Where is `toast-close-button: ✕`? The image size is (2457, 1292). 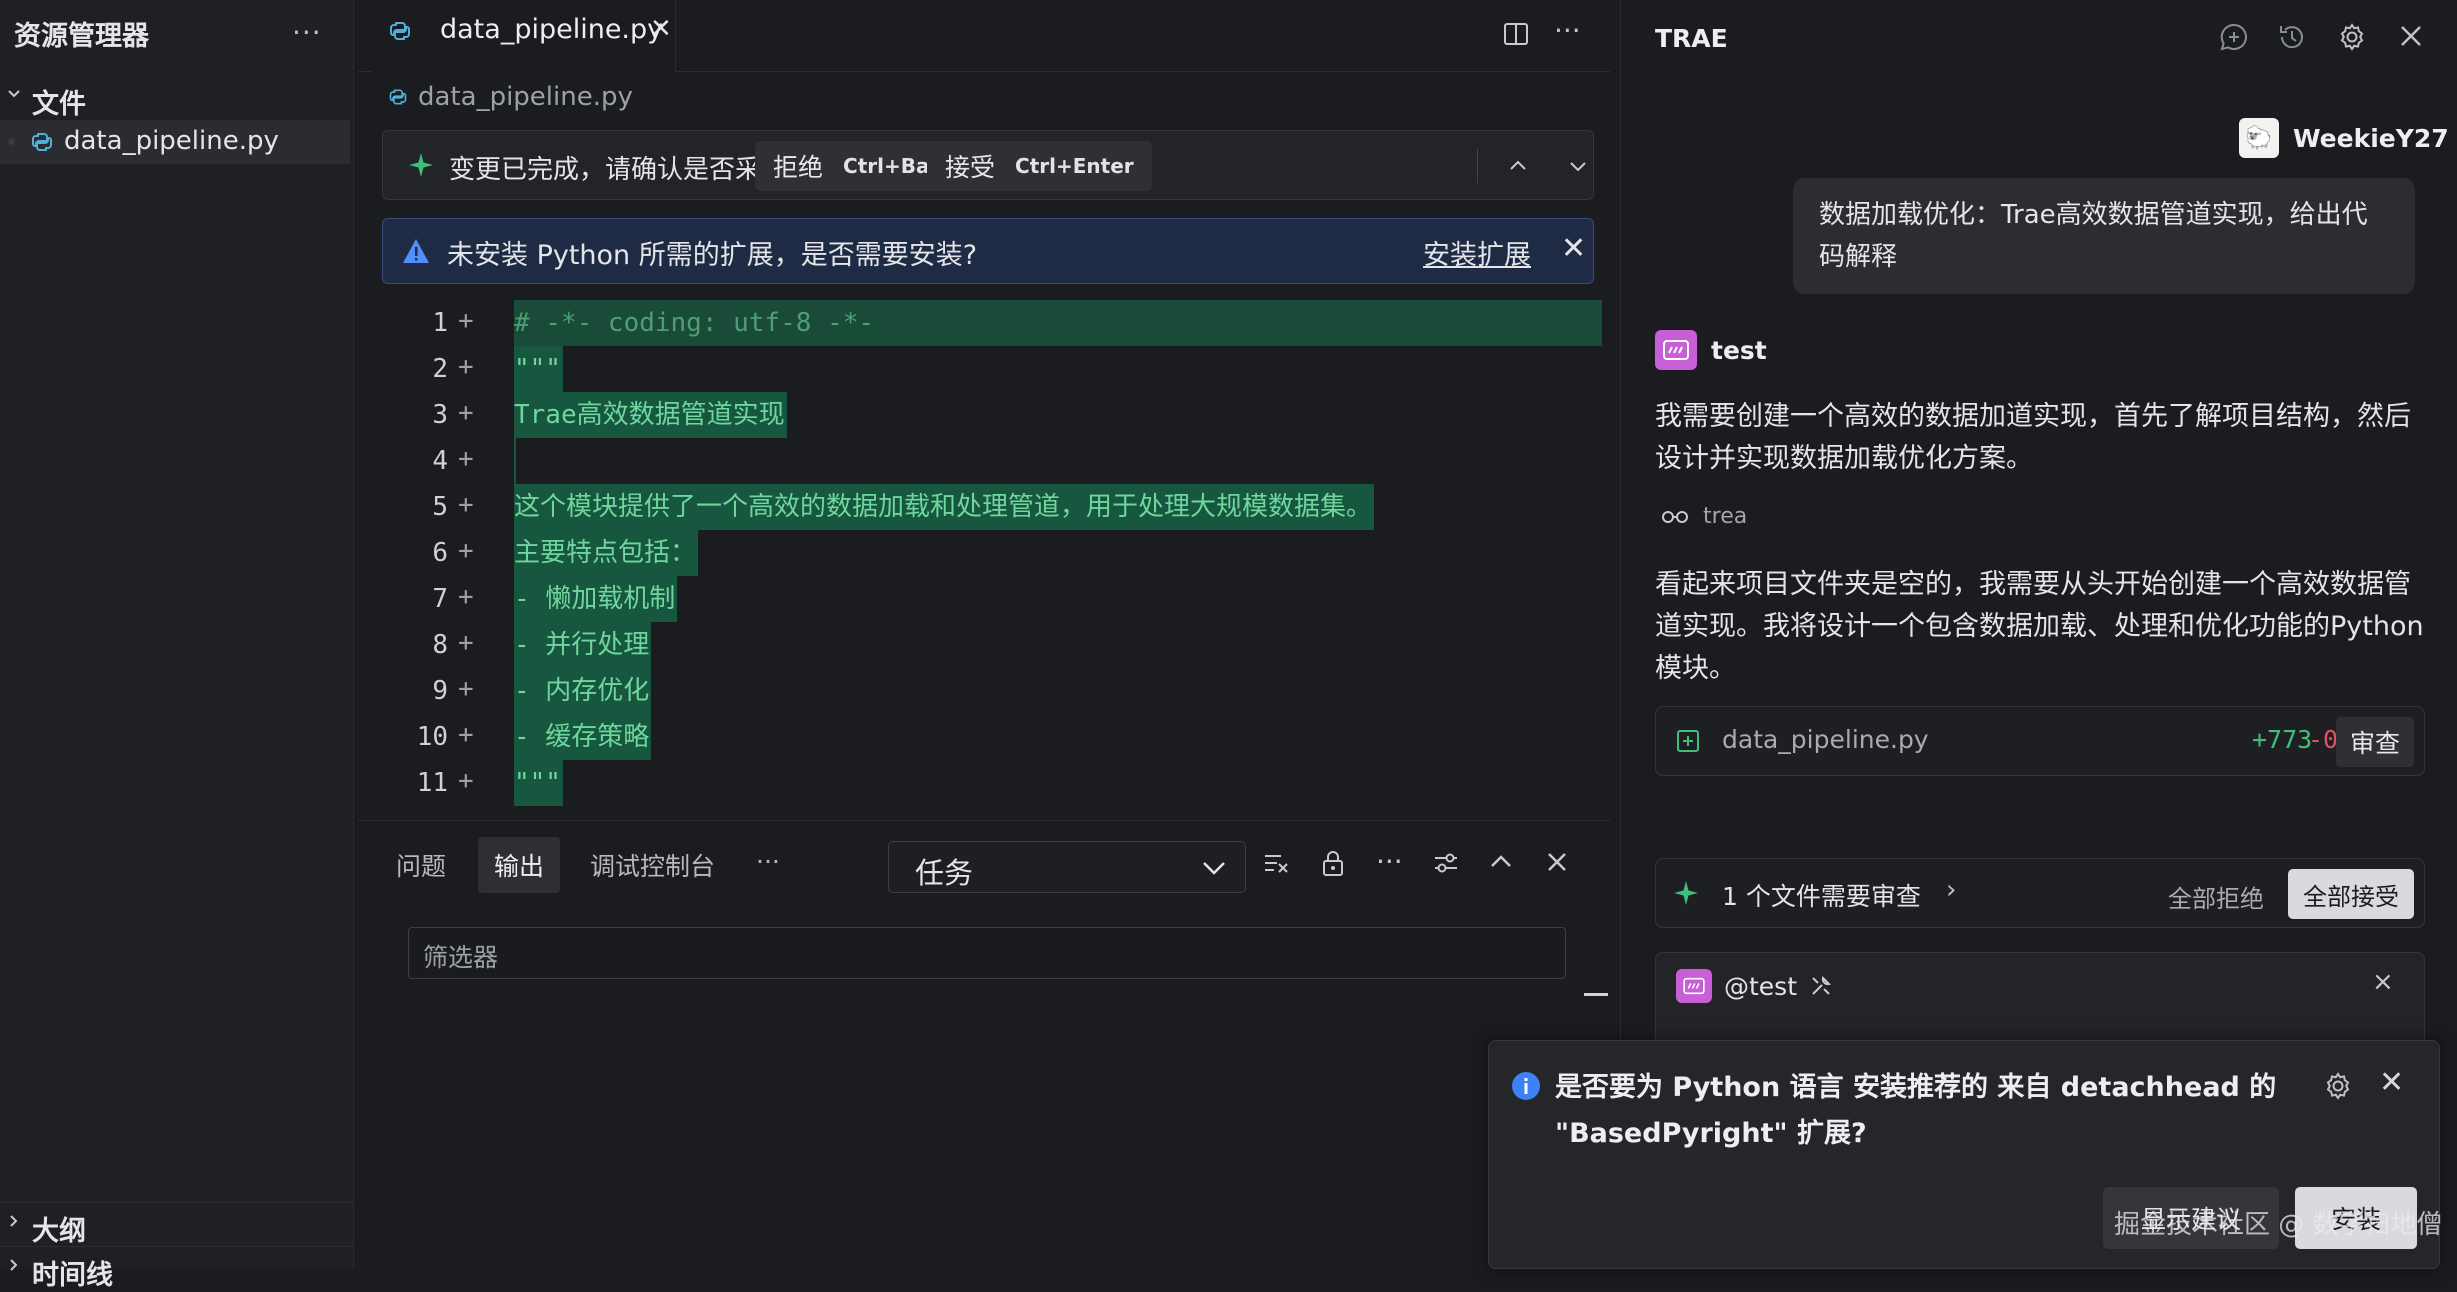
toast-close-button: ✕ is located at coordinates (2391, 1082).